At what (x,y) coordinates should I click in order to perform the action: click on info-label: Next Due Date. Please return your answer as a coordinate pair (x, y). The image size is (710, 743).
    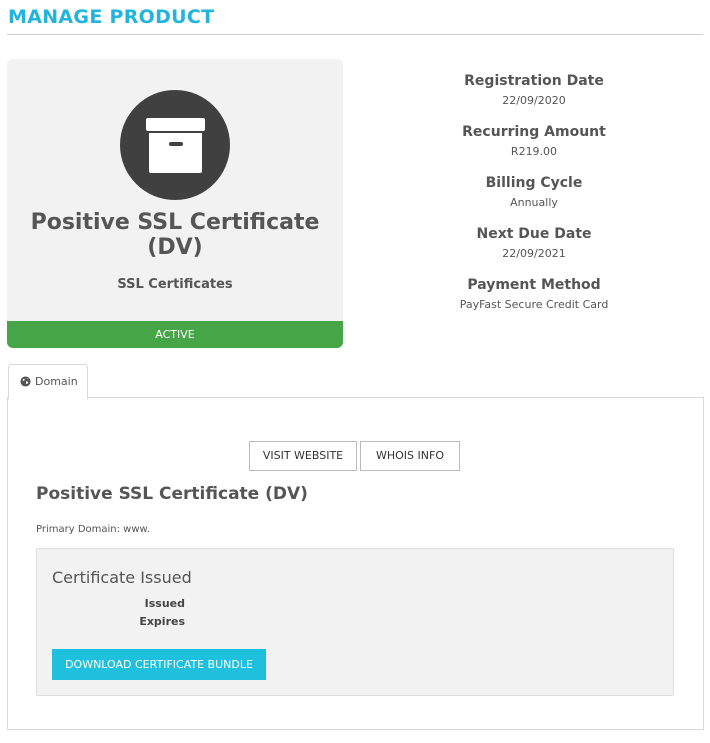
    Looking at the image, I should click on (534, 234).